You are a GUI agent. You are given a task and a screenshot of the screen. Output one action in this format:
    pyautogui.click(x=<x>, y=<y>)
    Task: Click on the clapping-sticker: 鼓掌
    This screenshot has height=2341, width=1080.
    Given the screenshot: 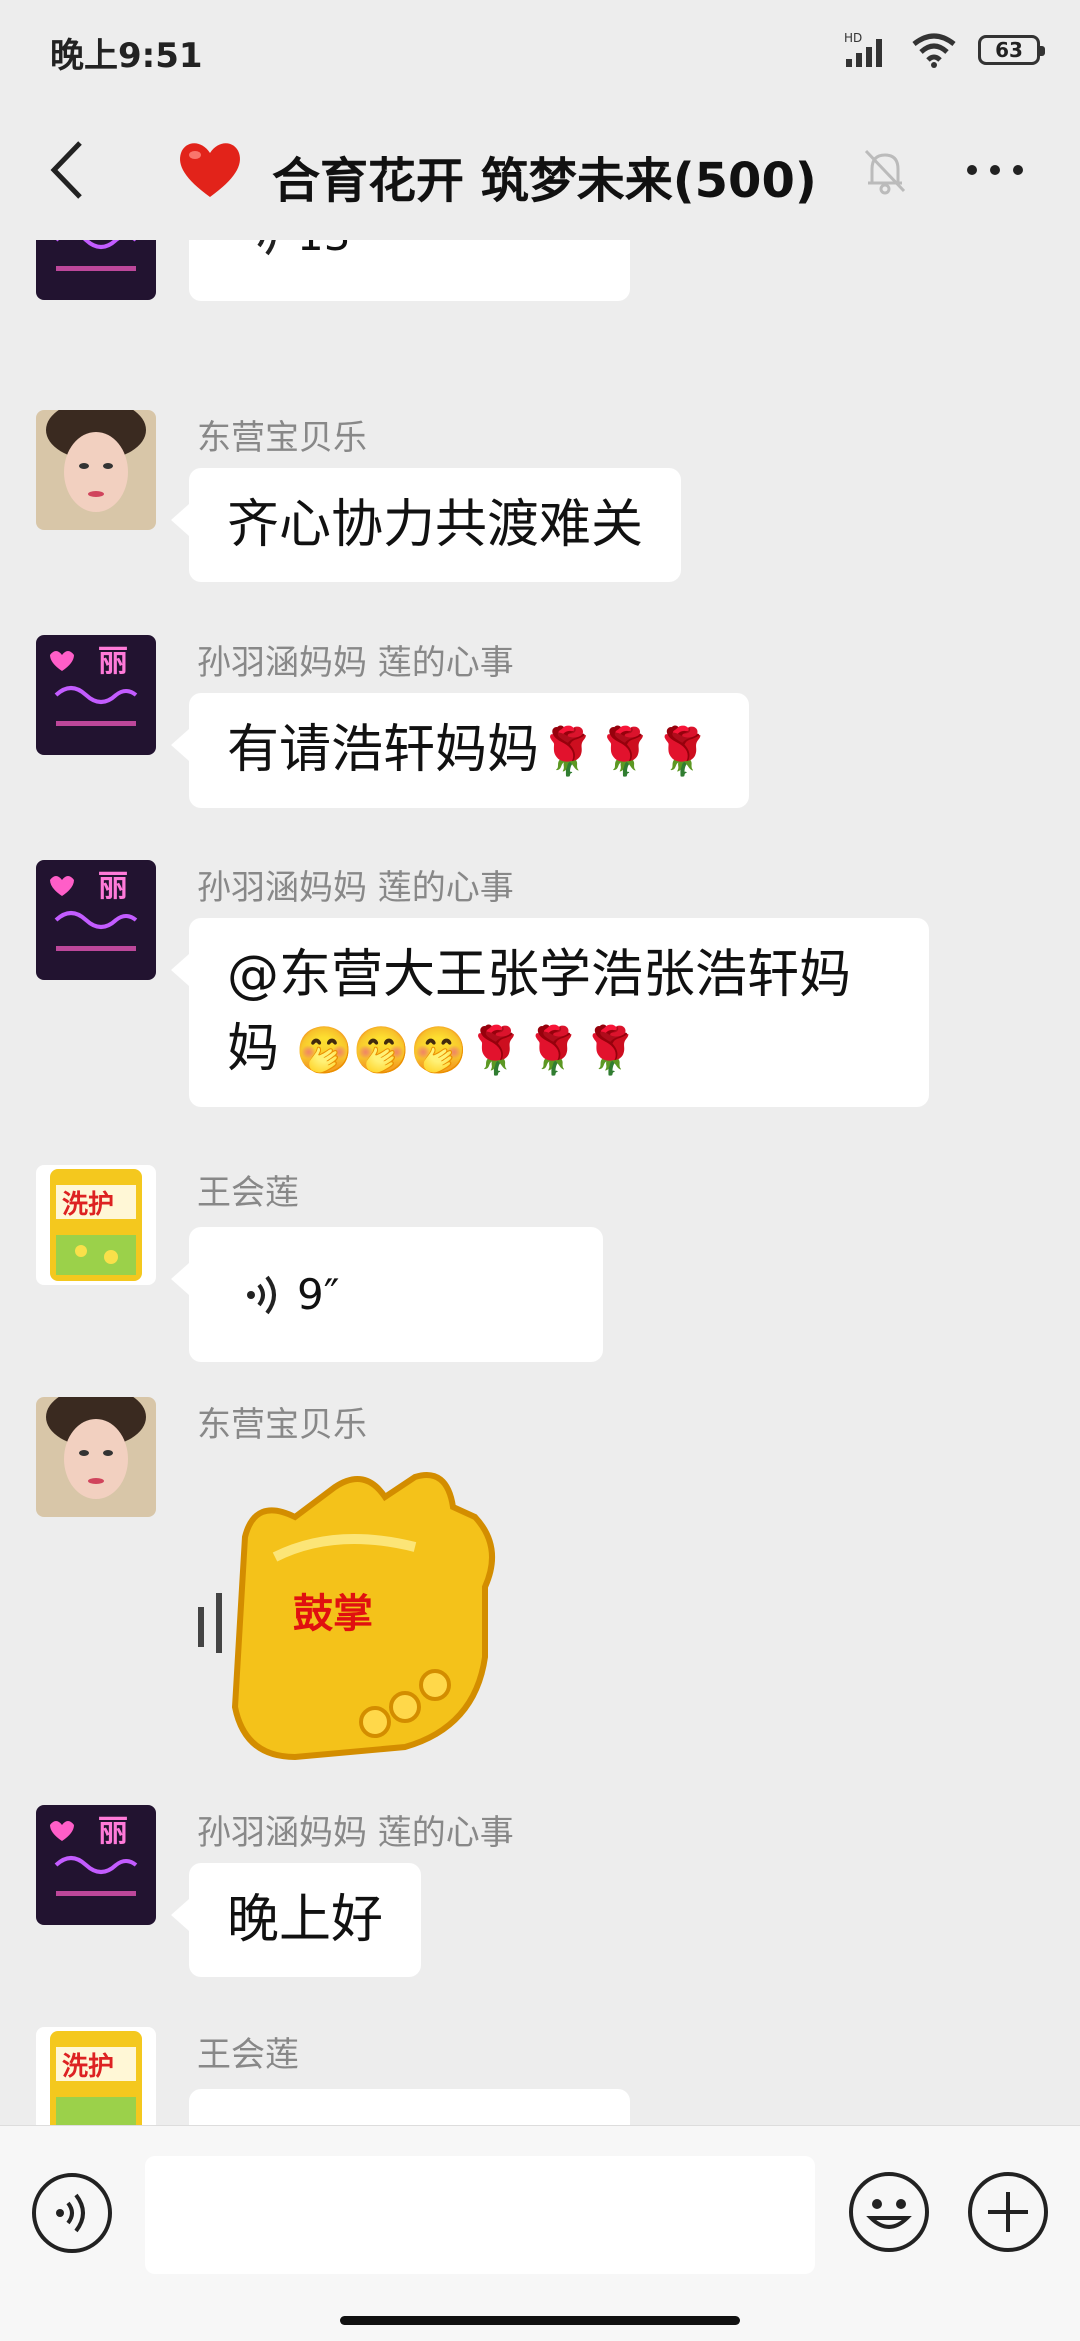 What is the action you would take?
    pyautogui.click(x=345, y=1612)
    